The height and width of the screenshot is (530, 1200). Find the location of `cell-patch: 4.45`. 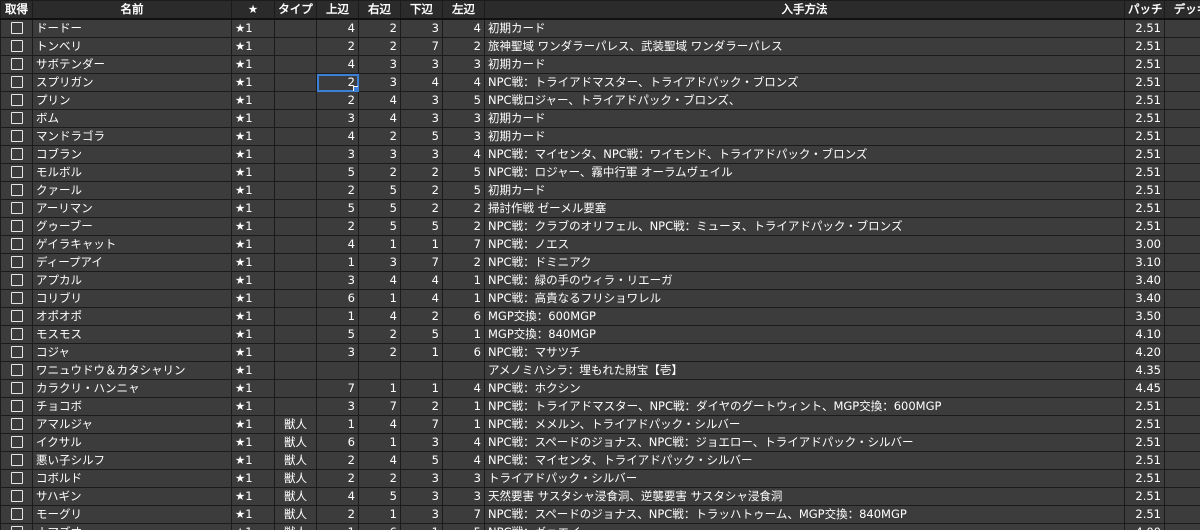

cell-patch: 4.45 is located at coordinates (1144, 388).